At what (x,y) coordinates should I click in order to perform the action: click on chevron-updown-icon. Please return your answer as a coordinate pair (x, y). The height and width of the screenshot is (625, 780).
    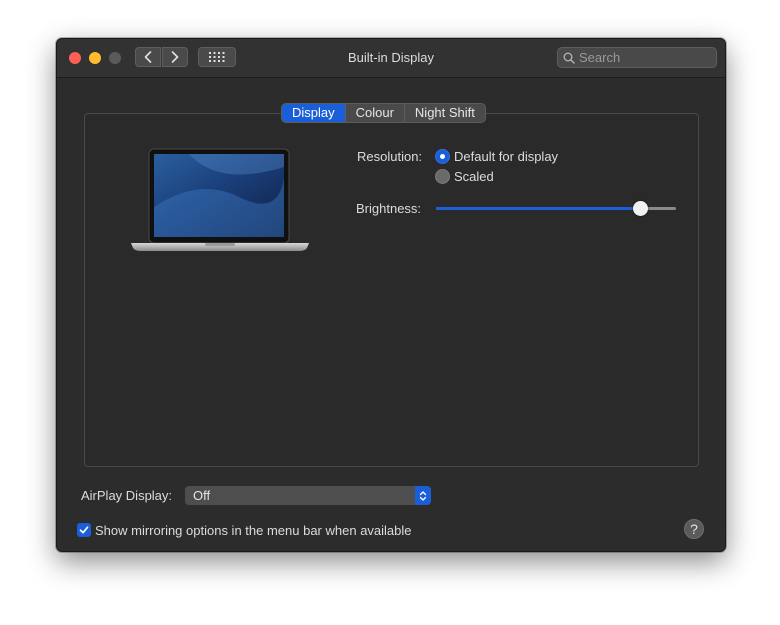
    Looking at the image, I should click on (423, 495).